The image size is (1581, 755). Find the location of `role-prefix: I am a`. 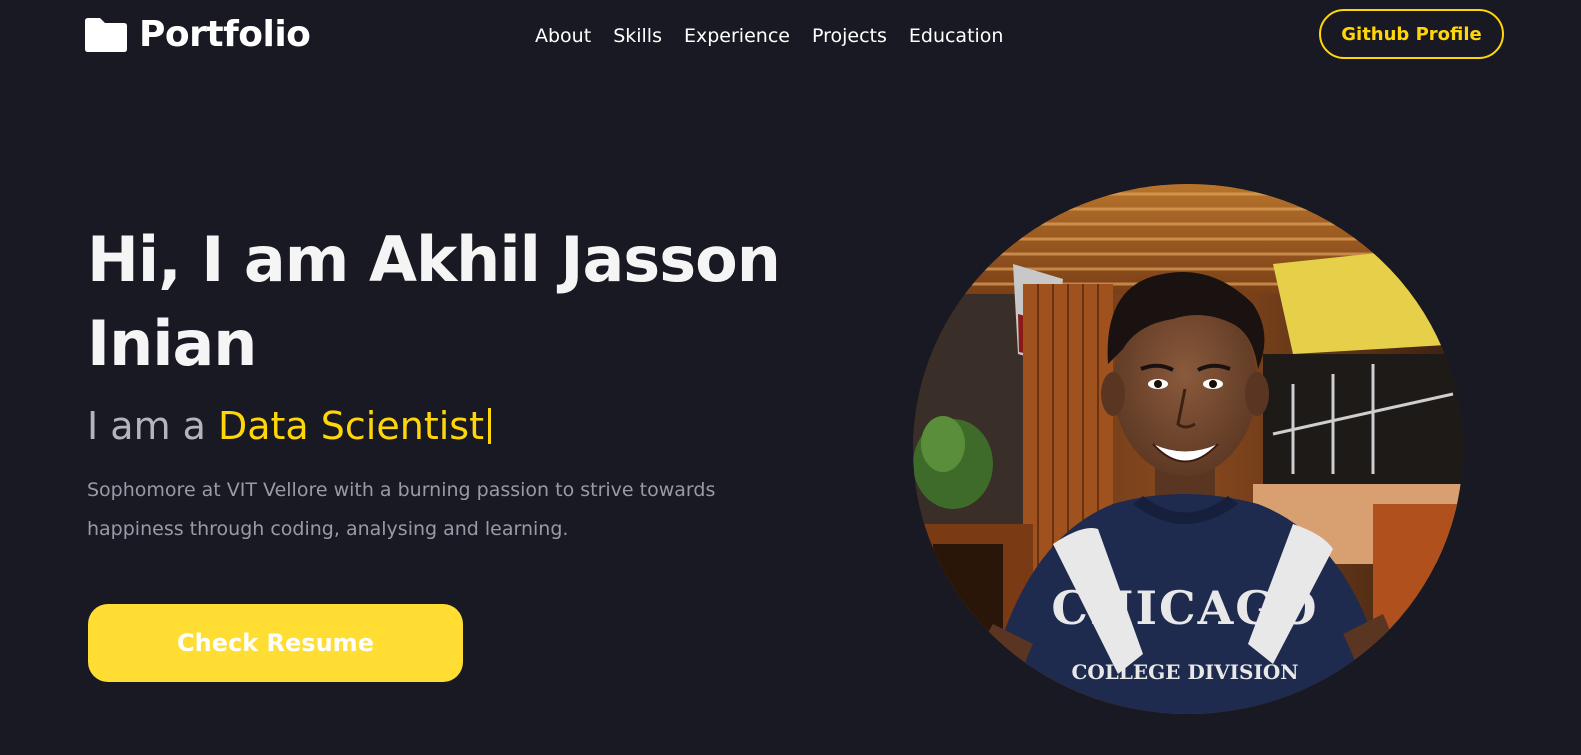

role-prefix: I am a is located at coordinates (146, 426).